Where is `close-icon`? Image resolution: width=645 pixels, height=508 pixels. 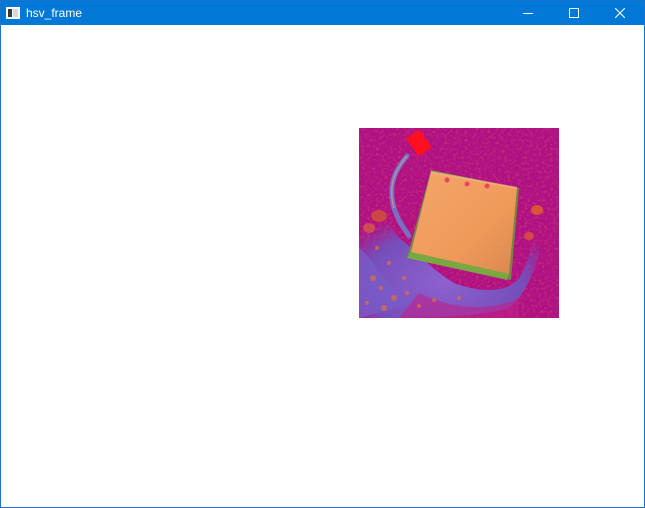 close-icon is located at coordinates (620, 13).